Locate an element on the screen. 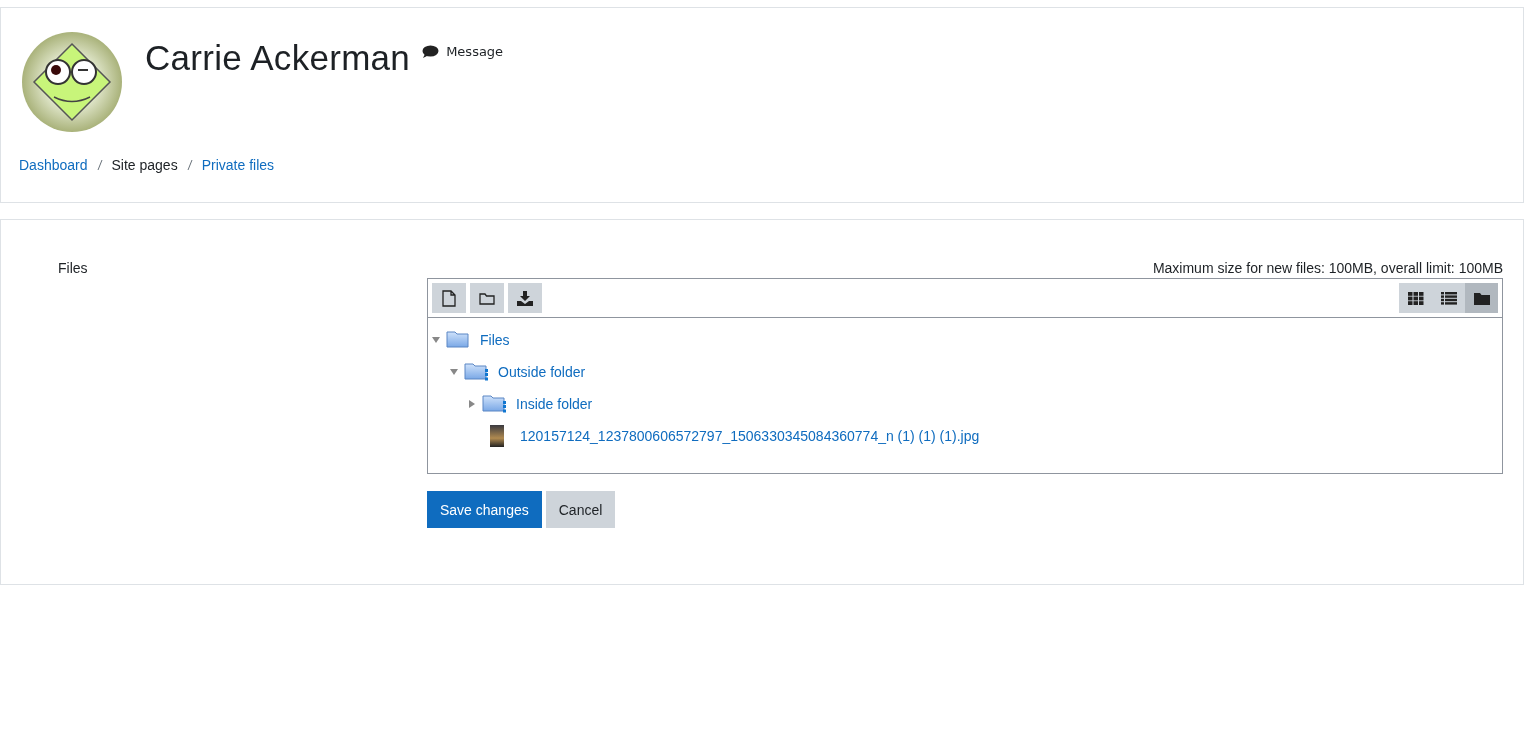 The height and width of the screenshot is (739, 1524). tree-view-button is located at coordinates (1481, 298).